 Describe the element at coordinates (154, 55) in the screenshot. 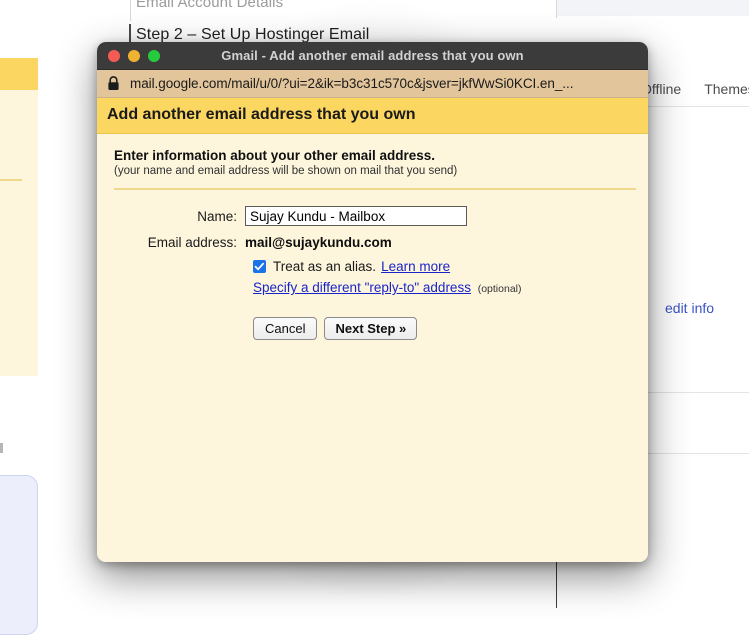

I see `maximize-window-button` at that location.